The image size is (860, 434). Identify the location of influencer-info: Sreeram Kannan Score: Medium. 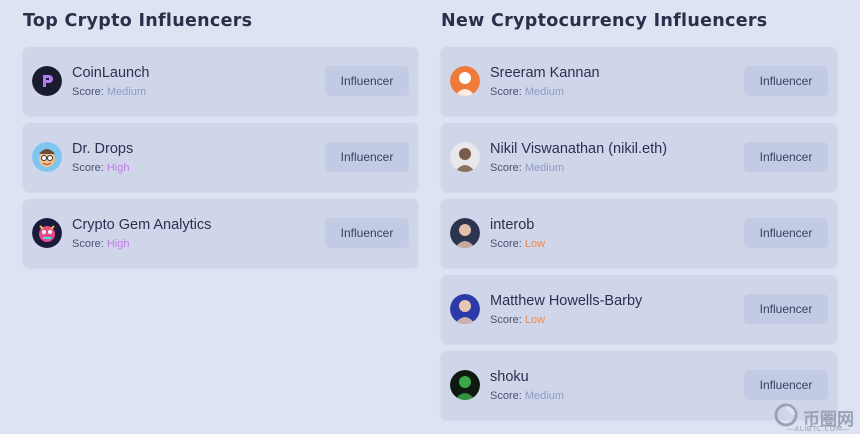
(545, 81).